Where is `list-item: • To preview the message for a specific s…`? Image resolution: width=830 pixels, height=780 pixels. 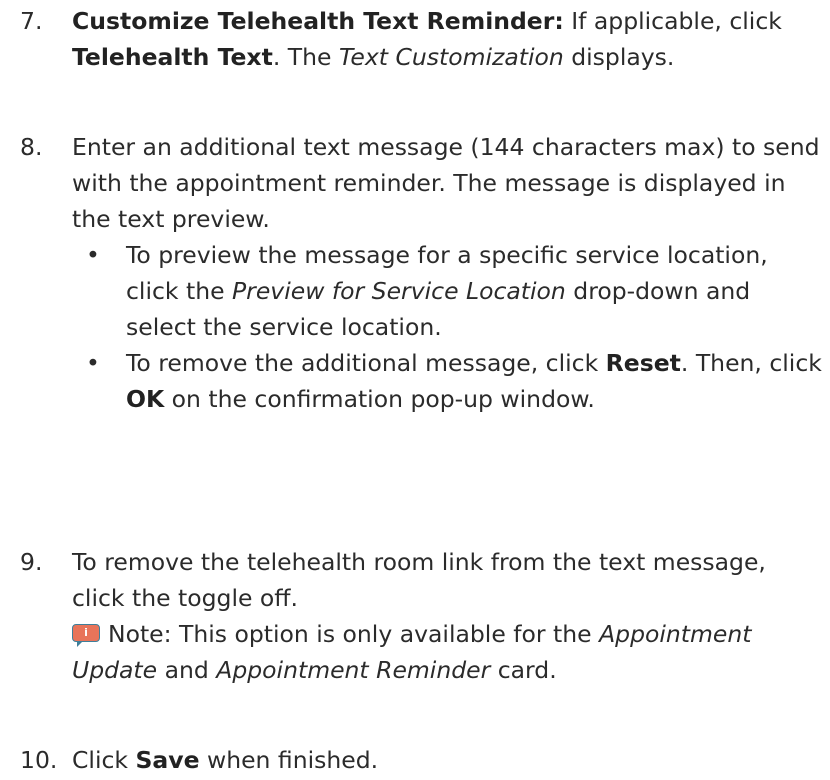
list-item: • To preview the message for a specific s… is located at coordinates (447, 291).